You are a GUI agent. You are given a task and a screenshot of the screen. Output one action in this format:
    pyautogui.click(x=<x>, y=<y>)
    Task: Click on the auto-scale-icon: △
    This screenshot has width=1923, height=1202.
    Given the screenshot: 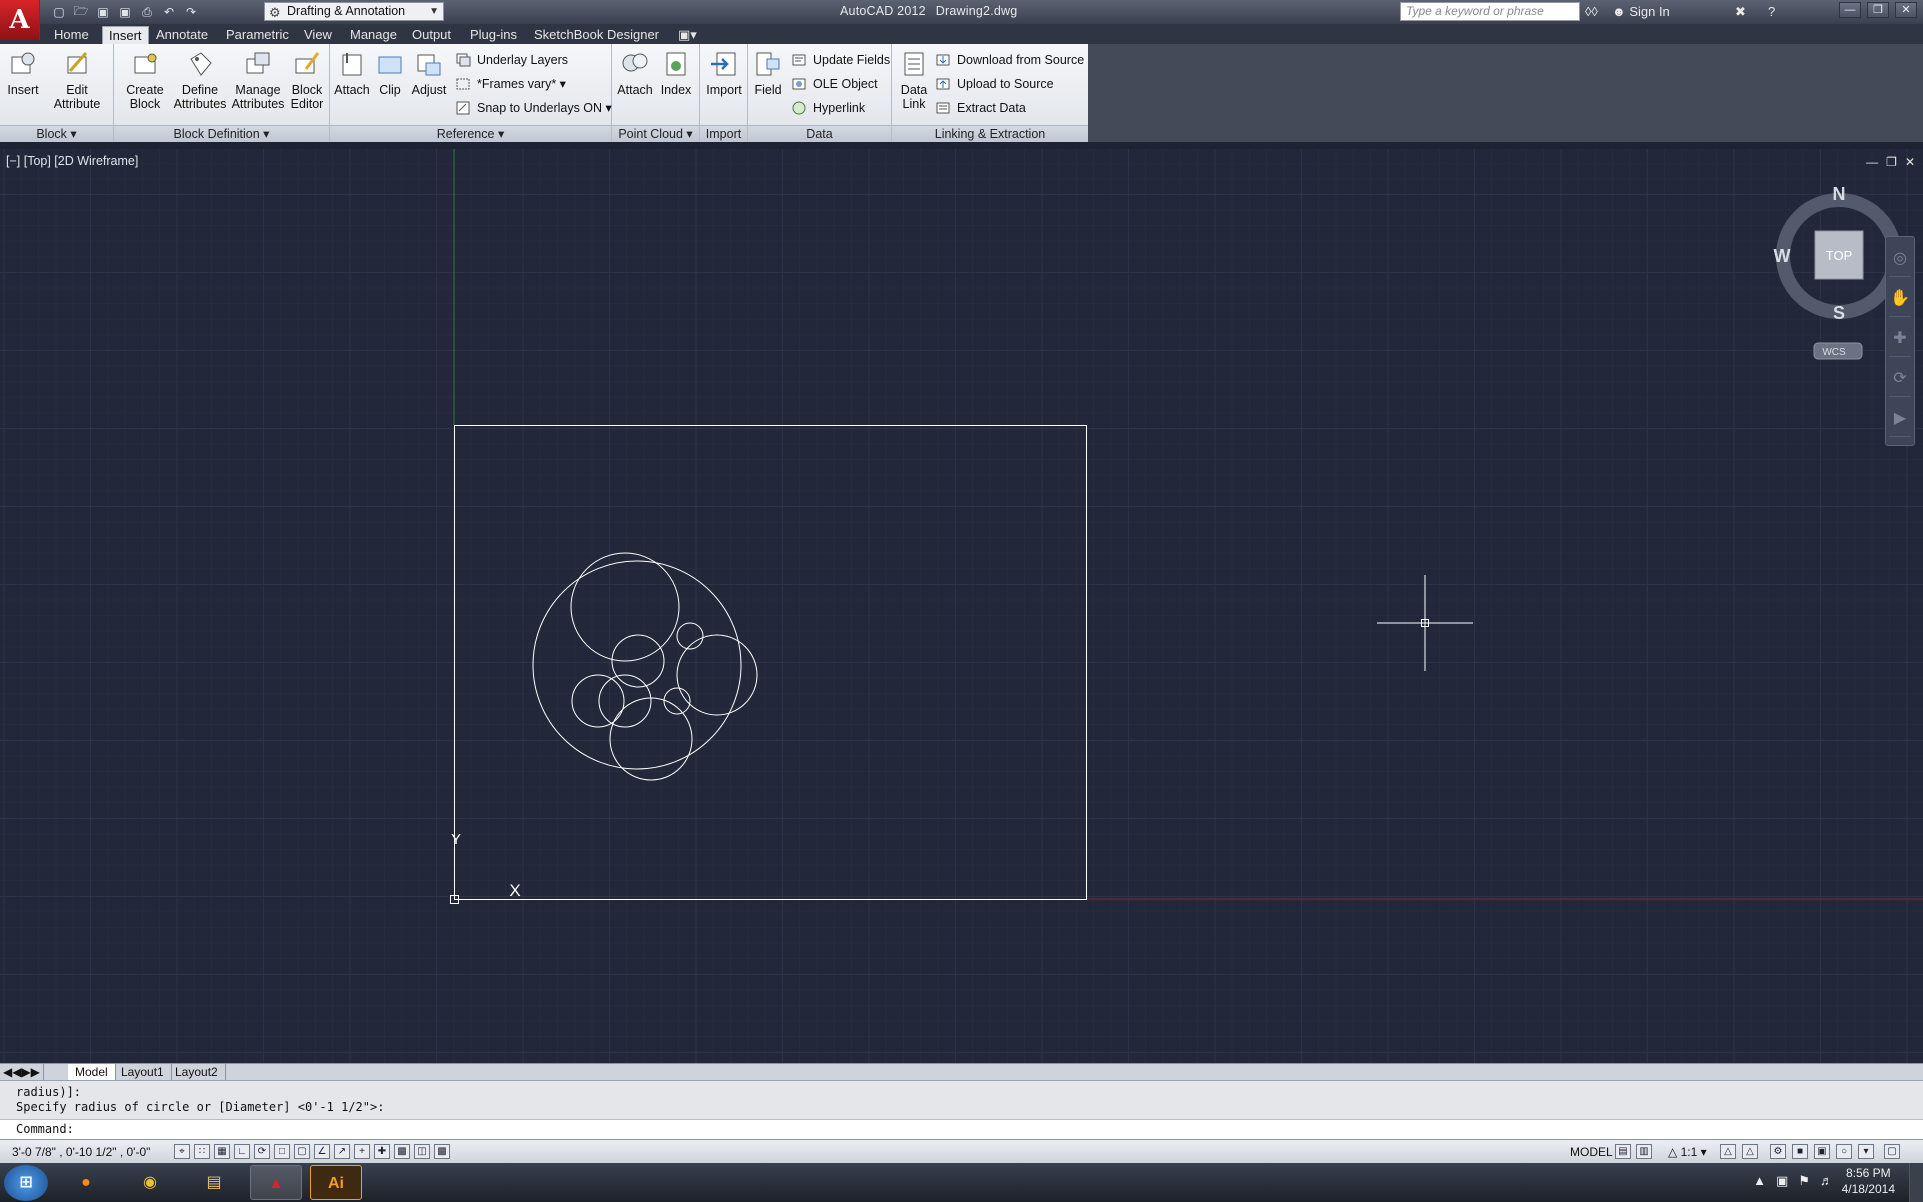 What is the action you would take?
    pyautogui.click(x=1750, y=1151)
    